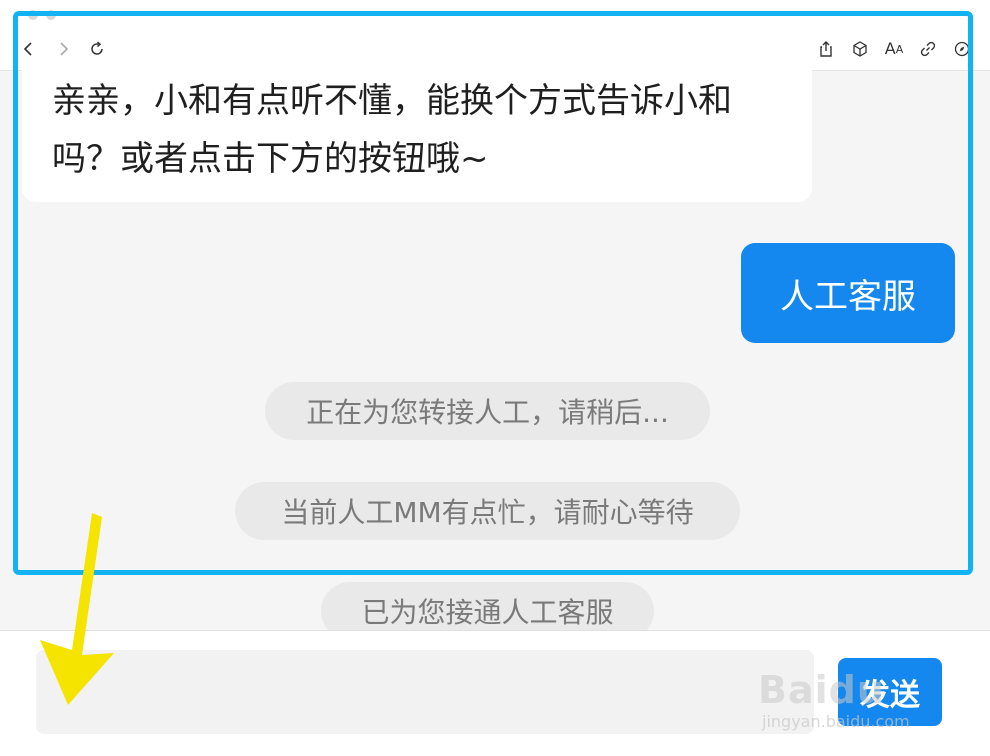  What do you see at coordinates (97, 49) in the screenshot?
I see `reload-icon` at bounding box center [97, 49].